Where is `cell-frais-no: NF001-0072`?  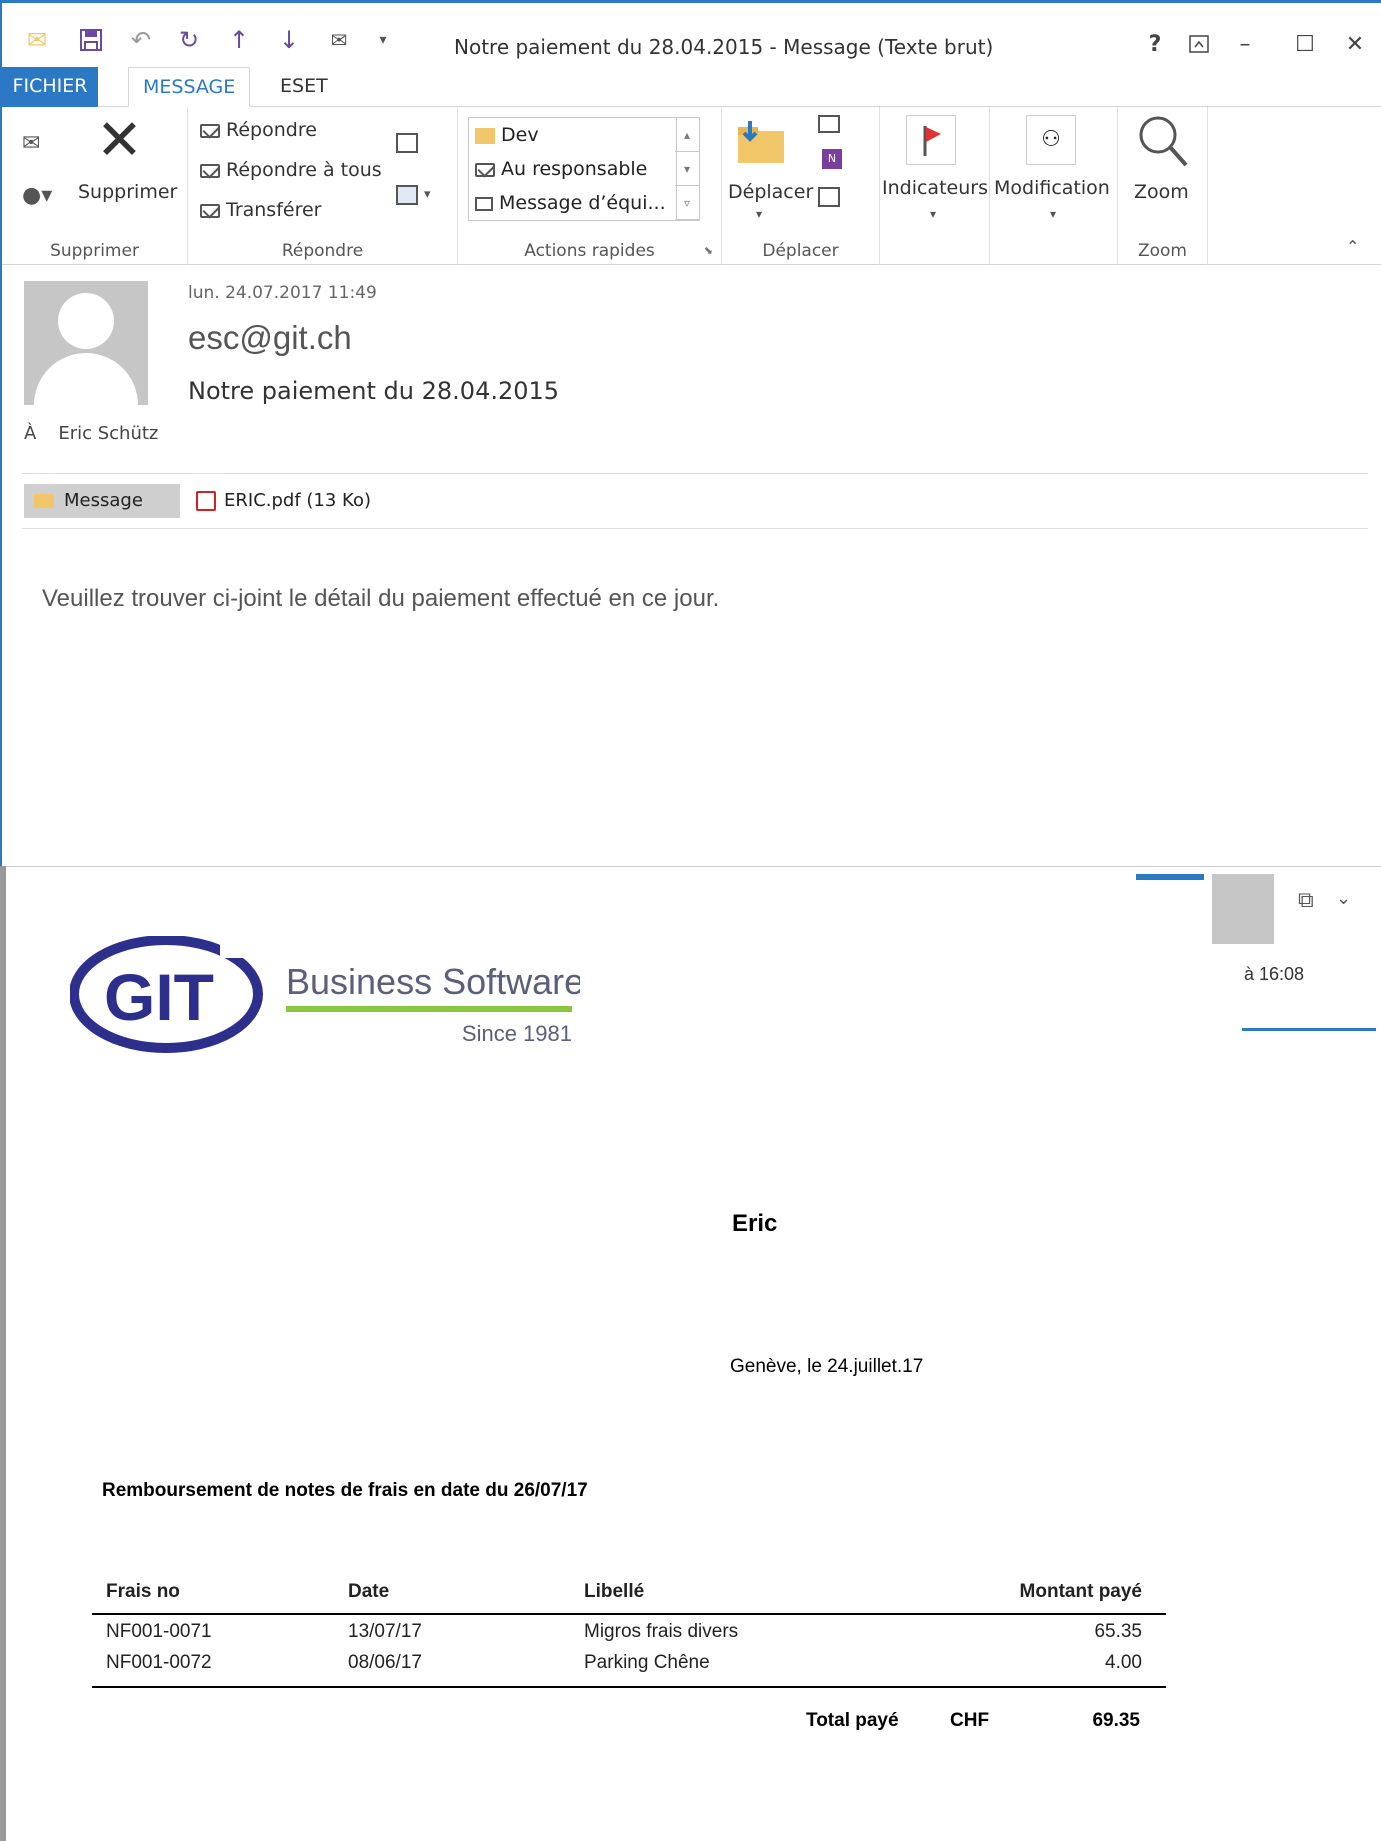 cell-frais-no: NF001-0072 is located at coordinates (213, 1668).